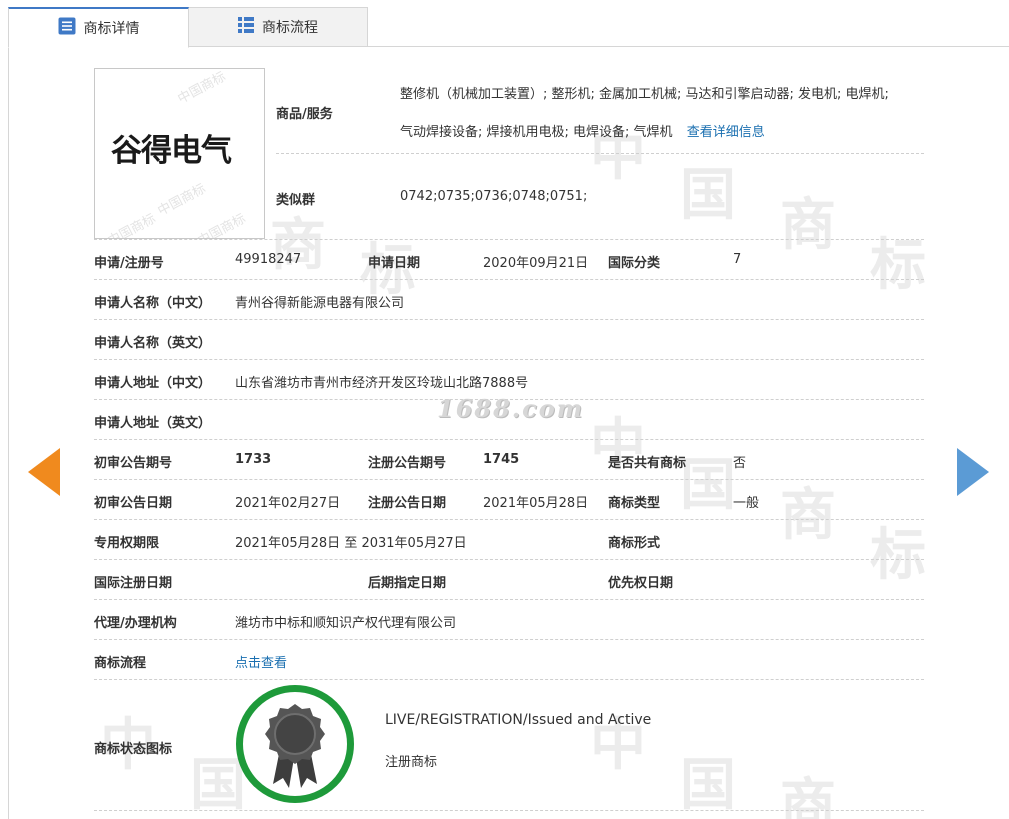 The height and width of the screenshot is (819, 1009). I want to click on tab-trademark-process: 商标流程, so click(278, 27).